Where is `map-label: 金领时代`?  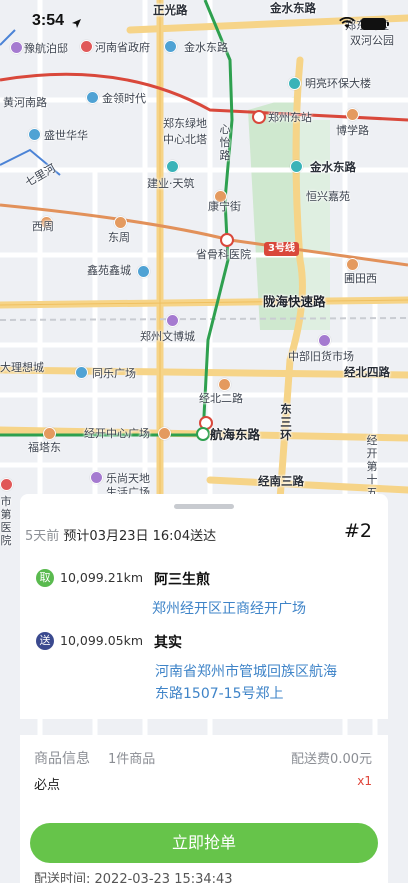 map-label: 金领时代 is located at coordinates (124, 98).